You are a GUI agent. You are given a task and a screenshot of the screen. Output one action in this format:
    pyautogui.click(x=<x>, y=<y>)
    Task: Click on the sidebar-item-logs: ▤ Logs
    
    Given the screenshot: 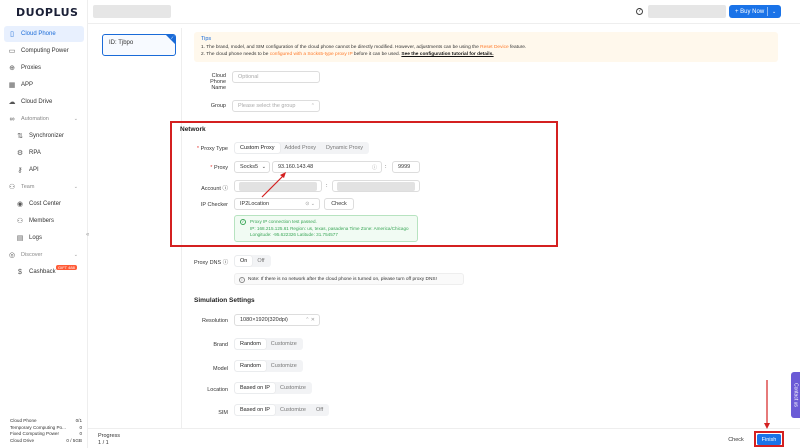 What is the action you would take?
    pyautogui.click(x=44, y=238)
    